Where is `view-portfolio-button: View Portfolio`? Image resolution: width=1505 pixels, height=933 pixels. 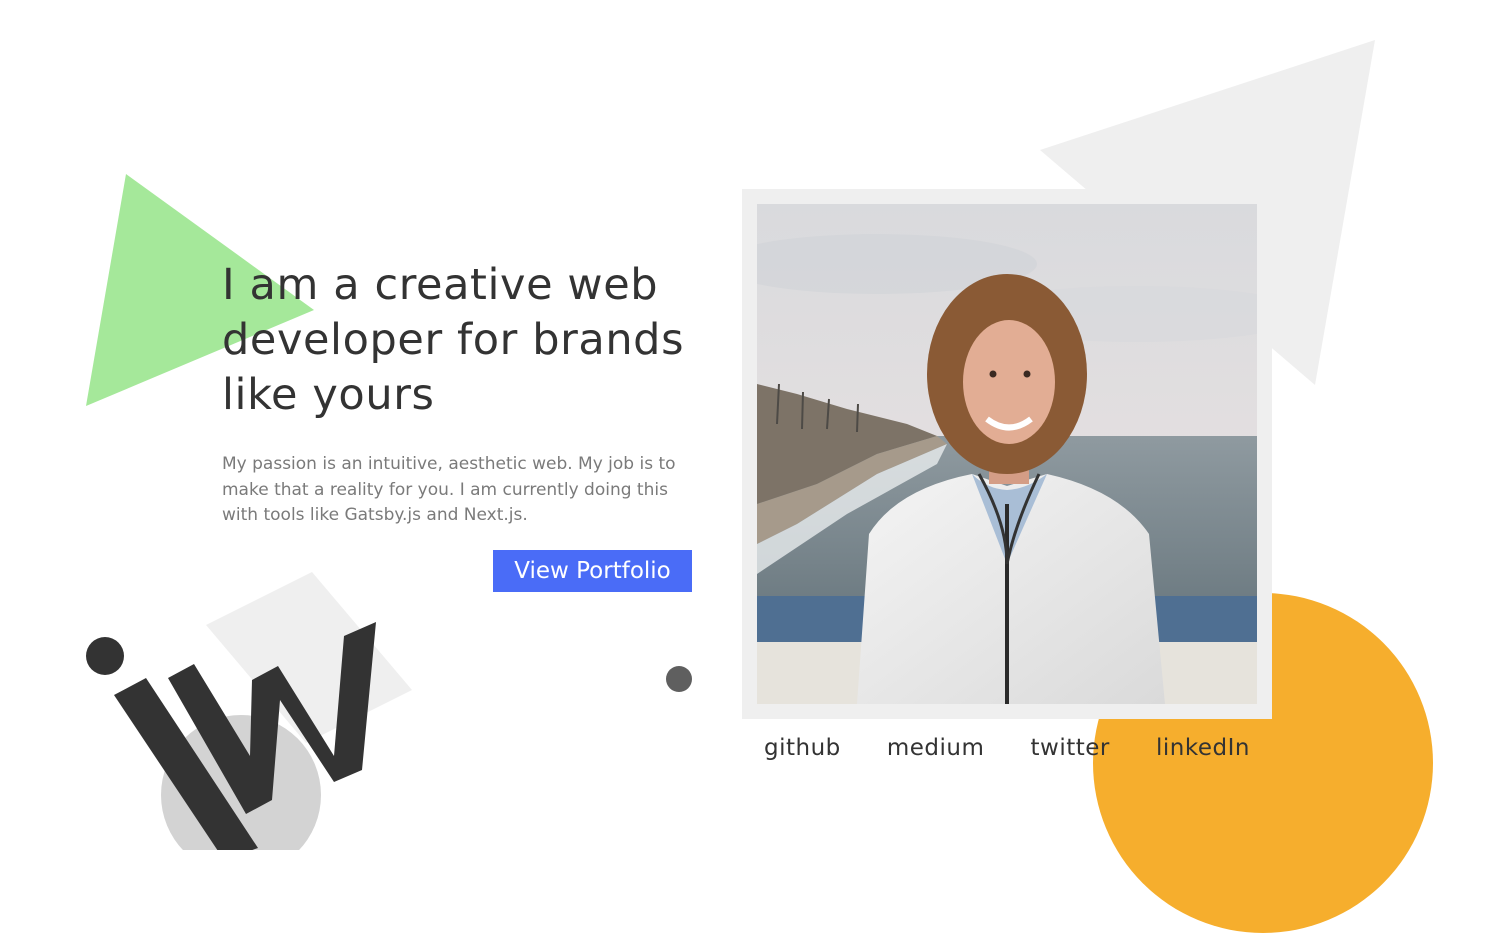 view-portfolio-button: View Portfolio is located at coordinates (592, 571).